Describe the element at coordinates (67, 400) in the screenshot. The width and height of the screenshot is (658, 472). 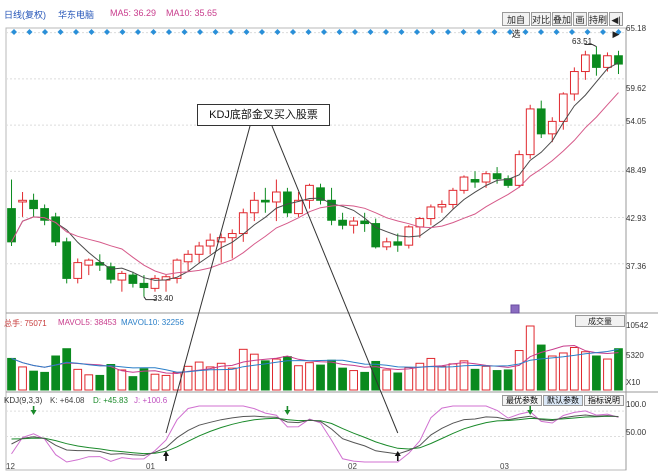
I see `kdj-k: K: +64.08` at that location.